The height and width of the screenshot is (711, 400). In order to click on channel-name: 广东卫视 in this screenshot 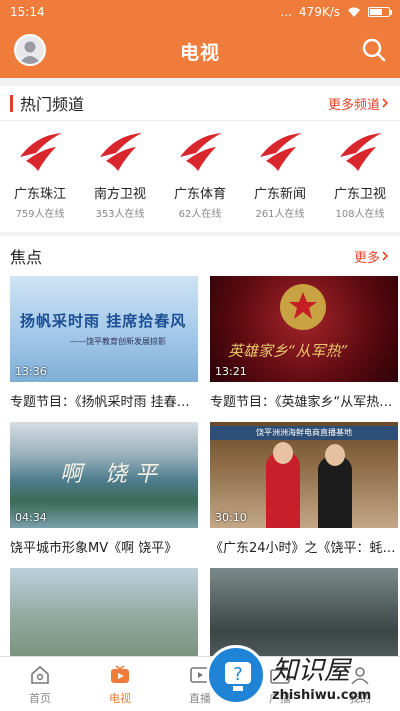, I will do `click(359, 194)`.